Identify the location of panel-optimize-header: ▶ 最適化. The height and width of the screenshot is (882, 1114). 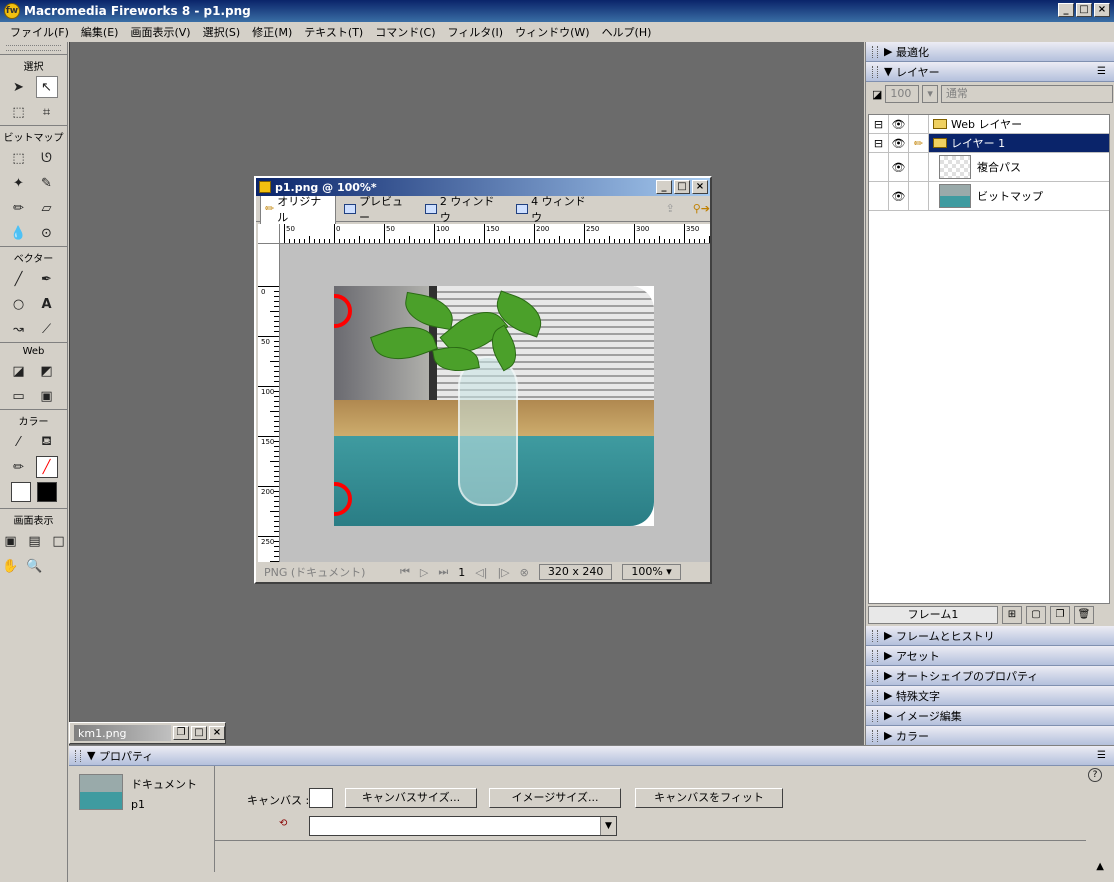
(990, 52).